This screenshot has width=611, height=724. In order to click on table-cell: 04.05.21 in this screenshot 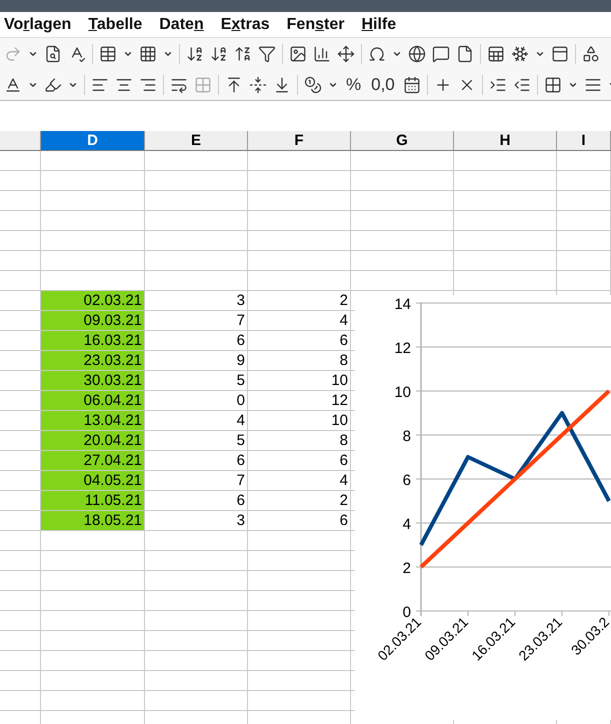, I will do `click(93, 481)`.